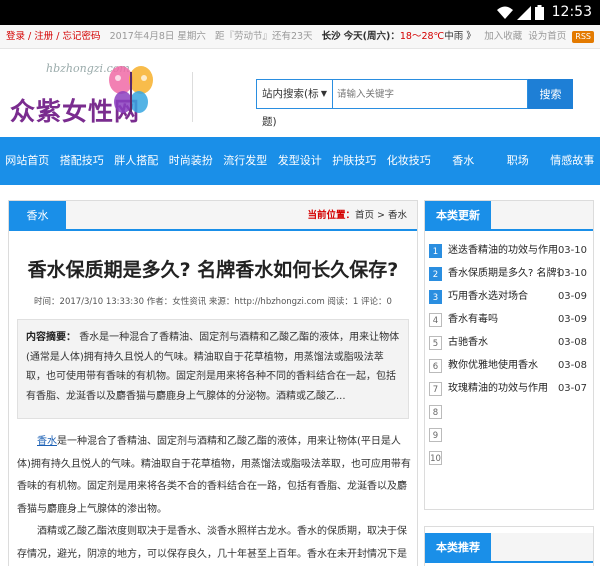 The image size is (600, 566). Describe the element at coordinates (435, 297) in the screenshot. I see `rank-badge: 3` at that location.